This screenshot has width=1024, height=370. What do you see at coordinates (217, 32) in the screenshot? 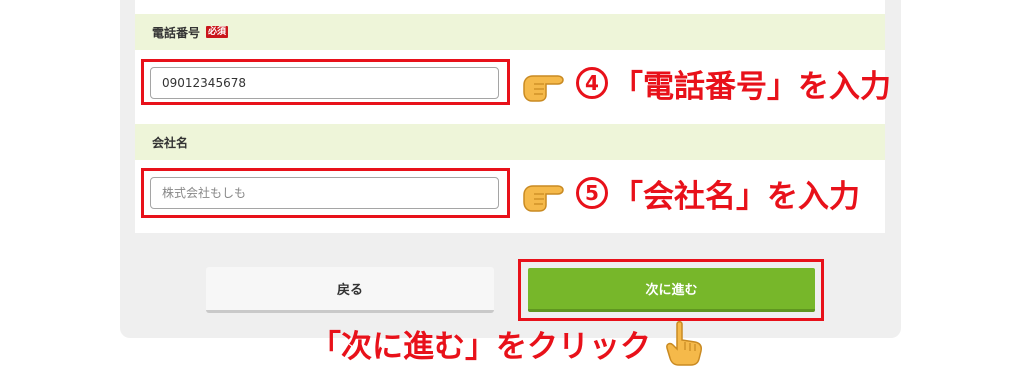
I see `required-badge: 必須` at bounding box center [217, 32].